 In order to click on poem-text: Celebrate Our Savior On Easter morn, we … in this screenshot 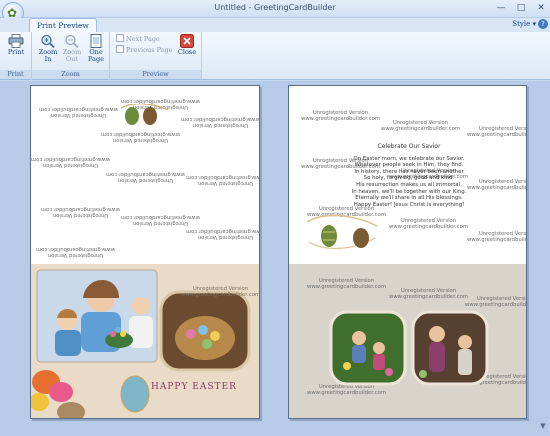, I will do `click(409, 175)`.